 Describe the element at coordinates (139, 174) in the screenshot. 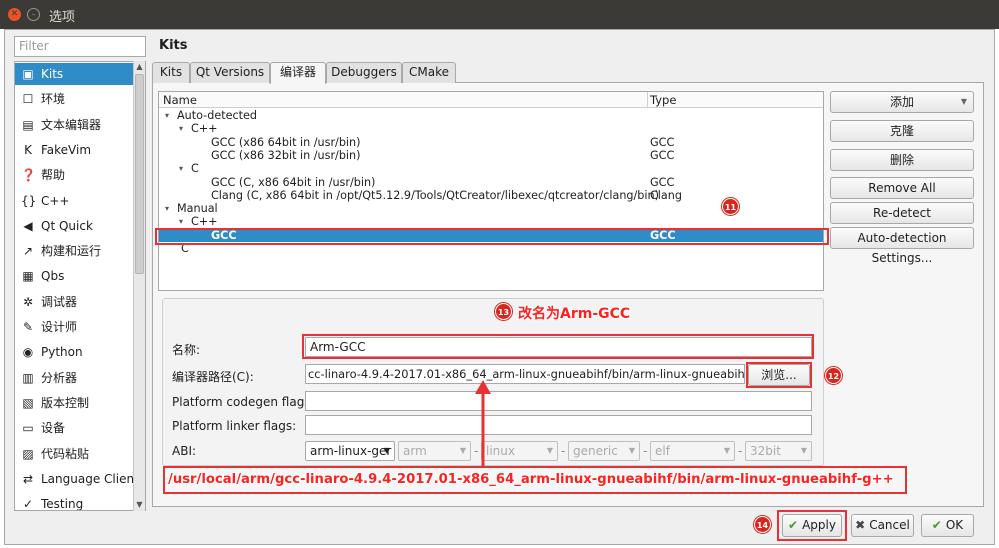

I see `scroll-thumb` at that location.